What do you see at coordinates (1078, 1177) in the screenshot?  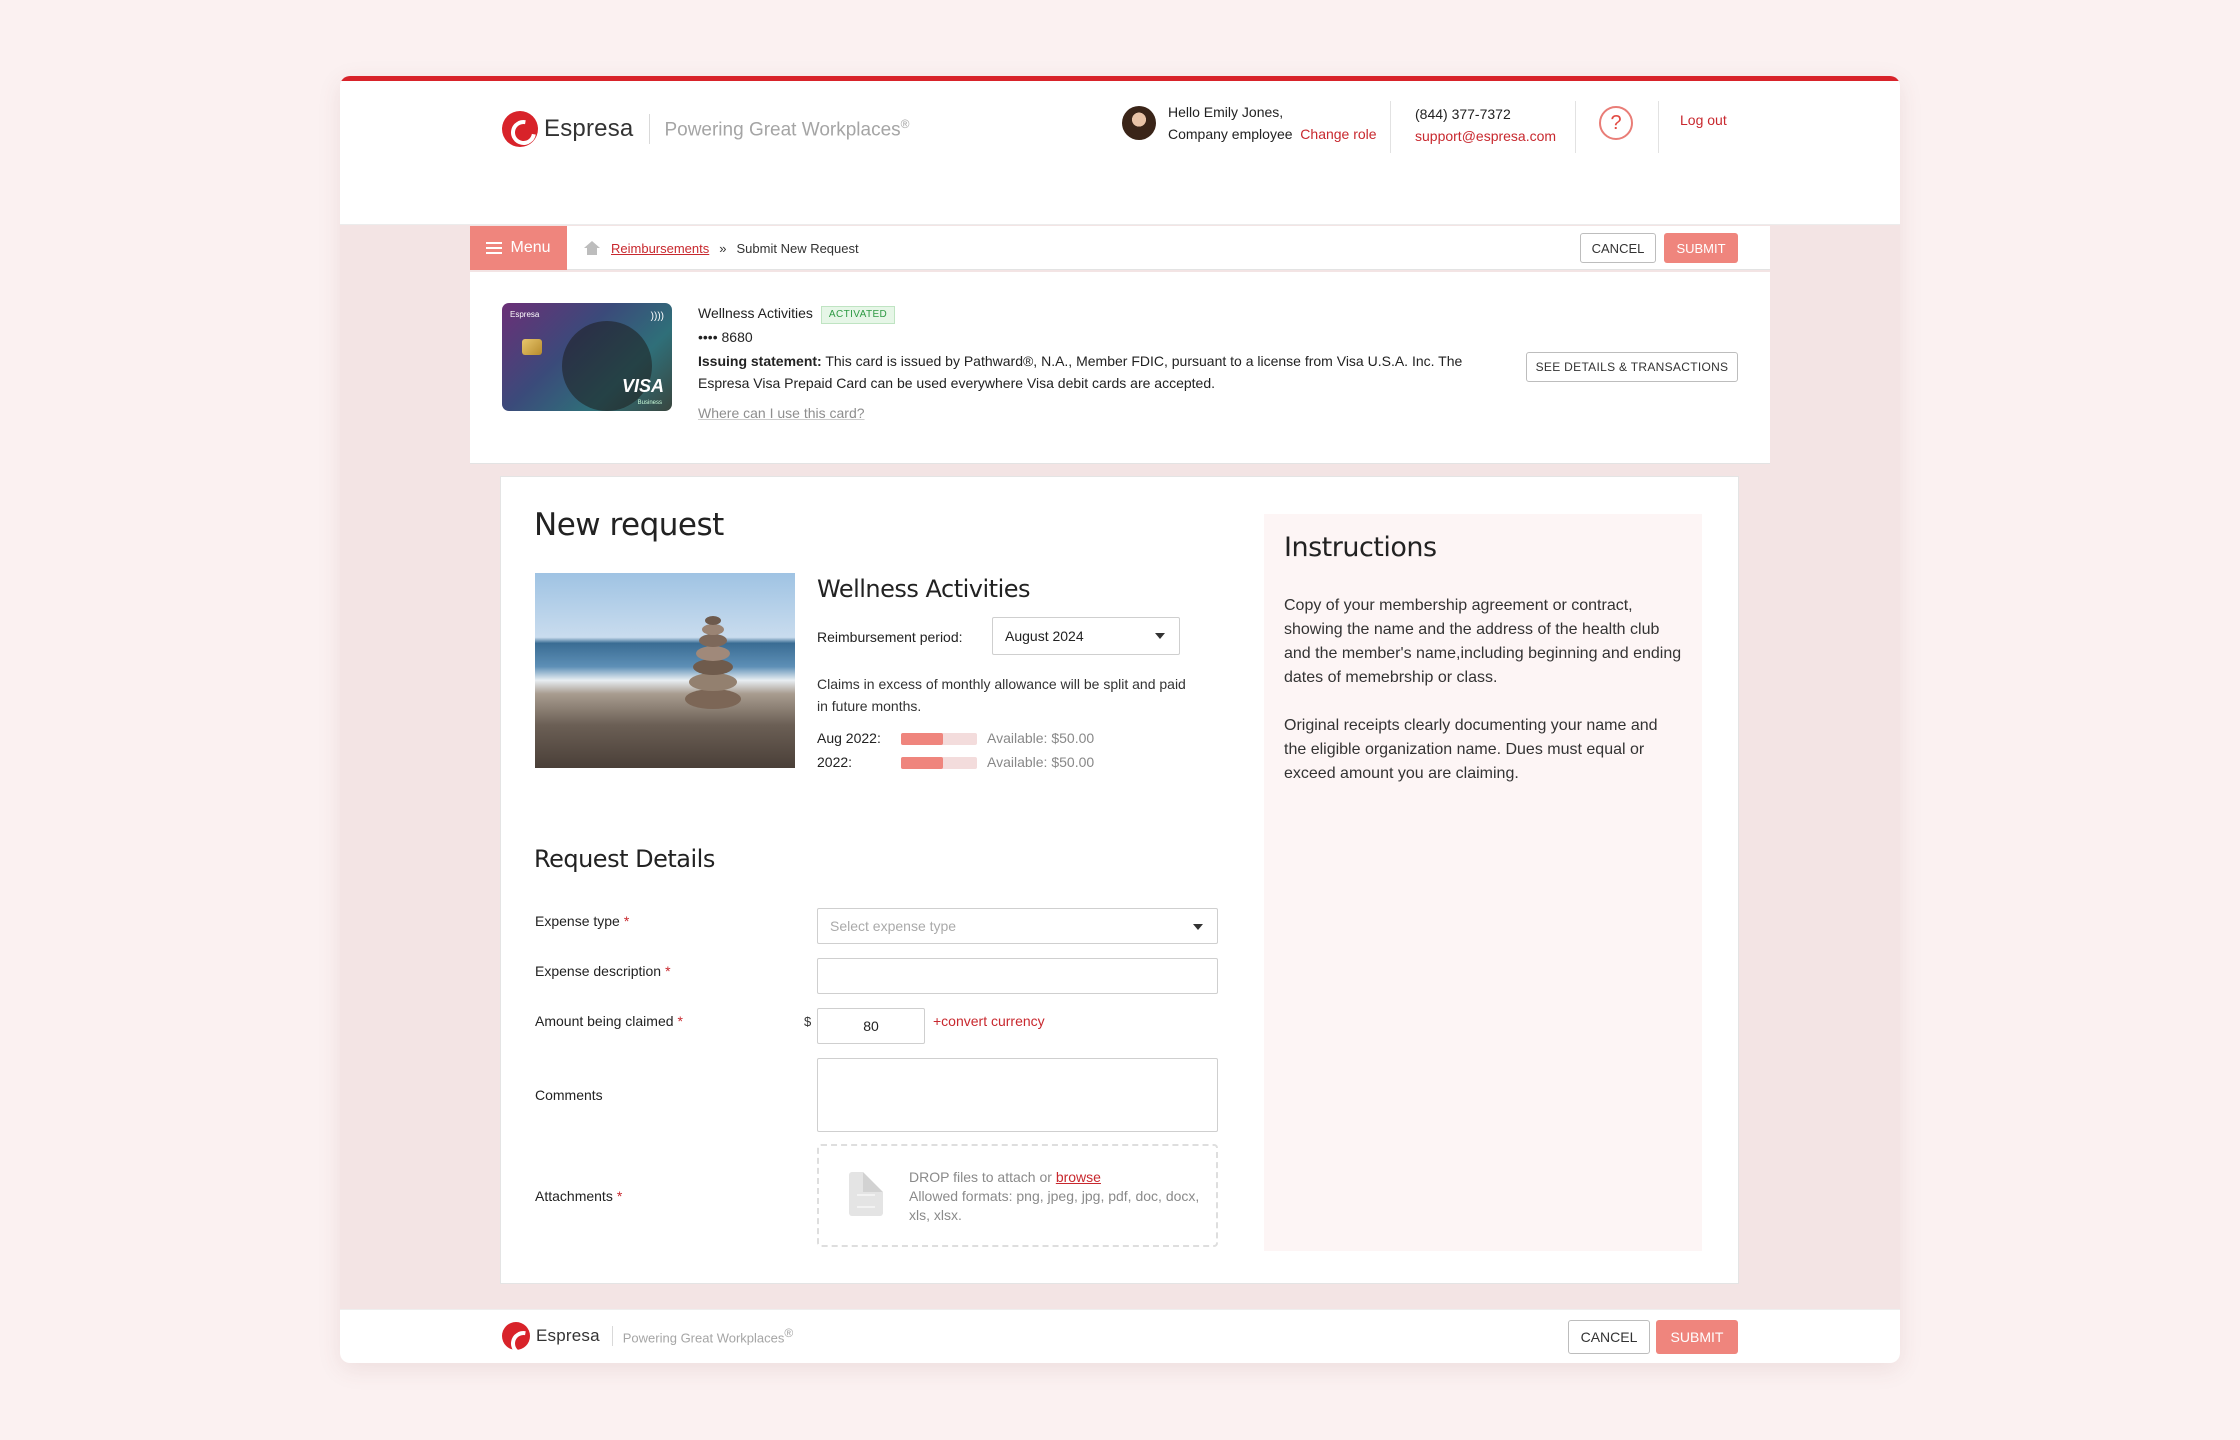 I see `browse-link: browse` at bounding box center [1078, 1177].